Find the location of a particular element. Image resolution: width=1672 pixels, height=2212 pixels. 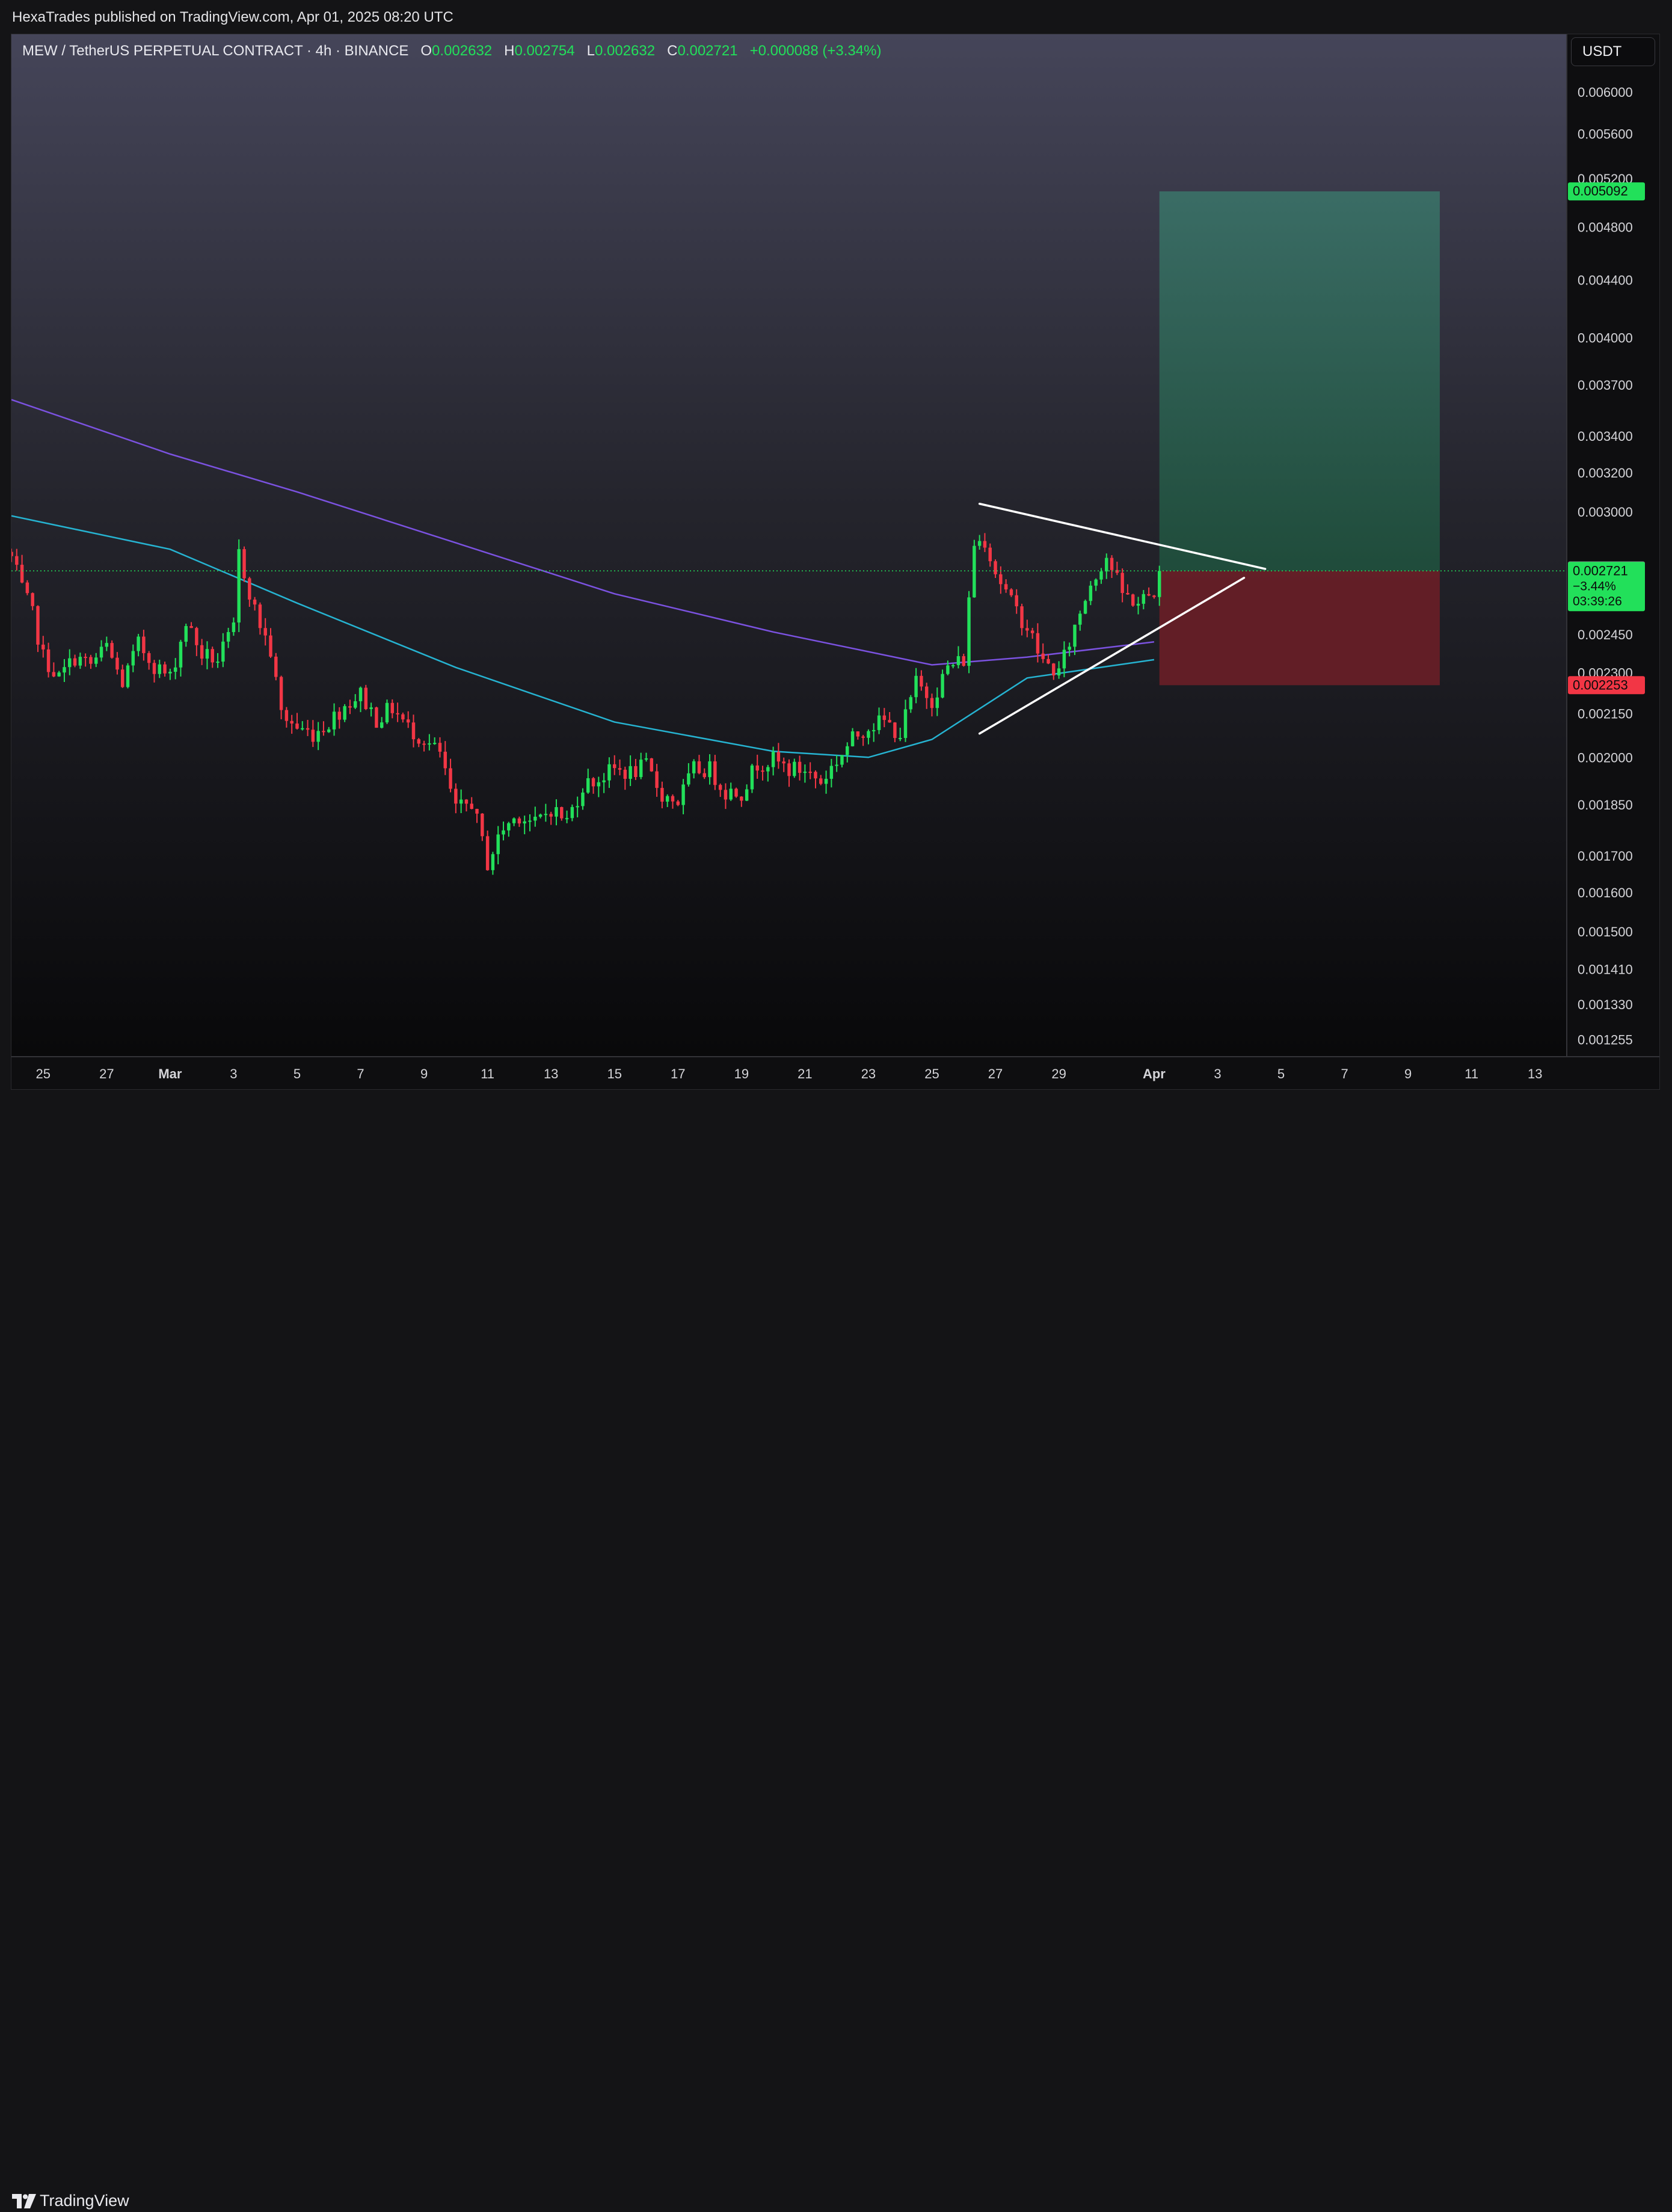

currency-button: USDT is located at coordinates (1613, 52).